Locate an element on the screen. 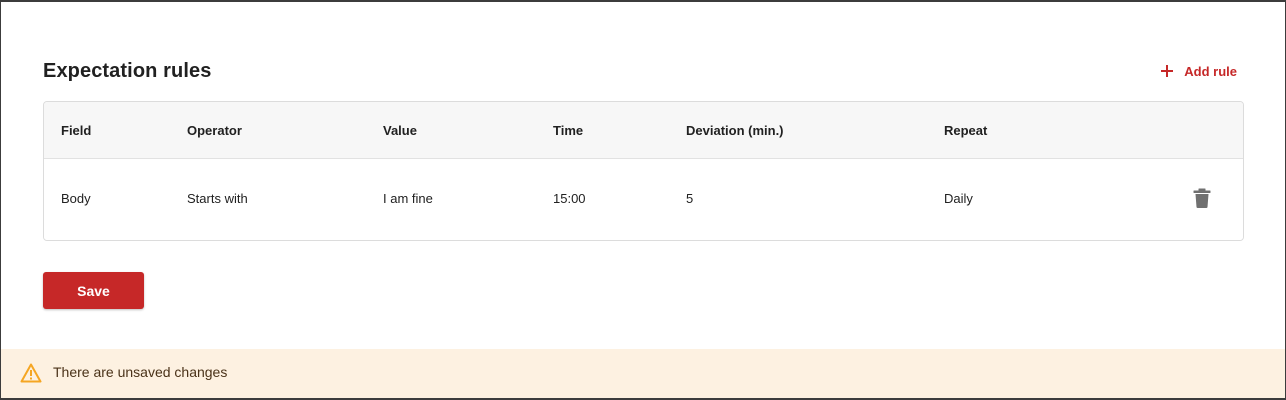 This screenshot has width=1286, height=400. add-rule-label: Add rule is located at coordinates (1210, 71).